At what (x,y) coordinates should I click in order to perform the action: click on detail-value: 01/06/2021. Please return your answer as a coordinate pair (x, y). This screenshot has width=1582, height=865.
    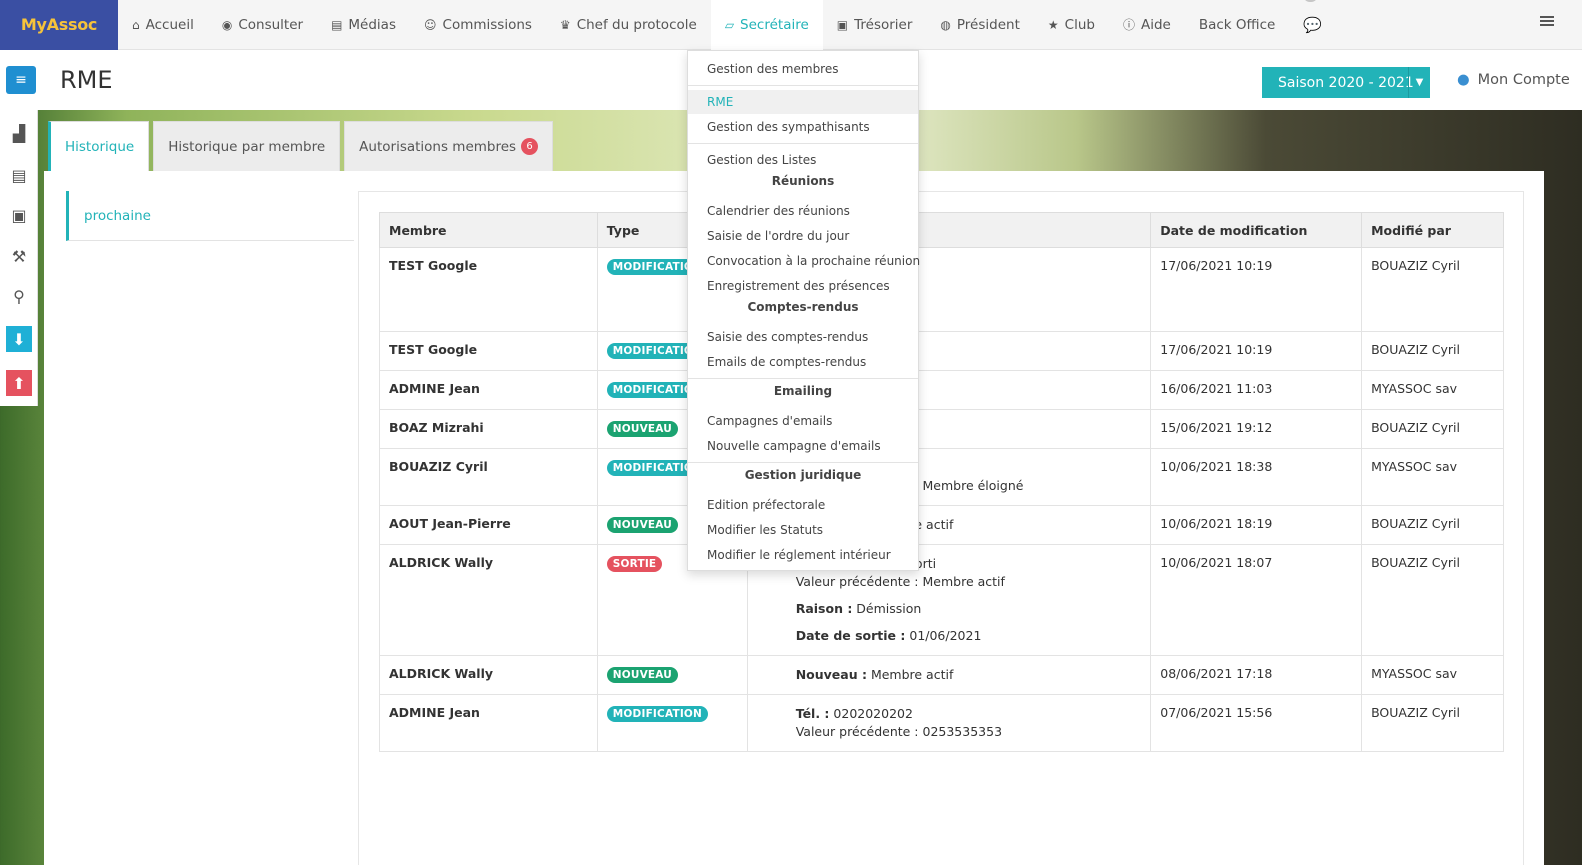
    Looking at the image, I should click on (943, 635).